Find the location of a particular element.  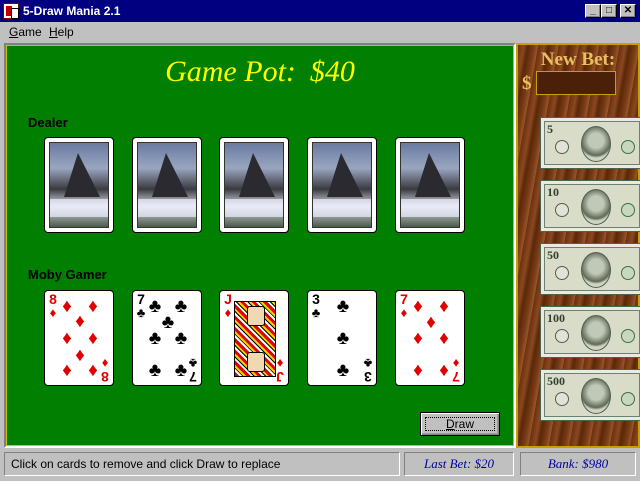

bill-denomination: 100 is located at coordinates (556, 318).